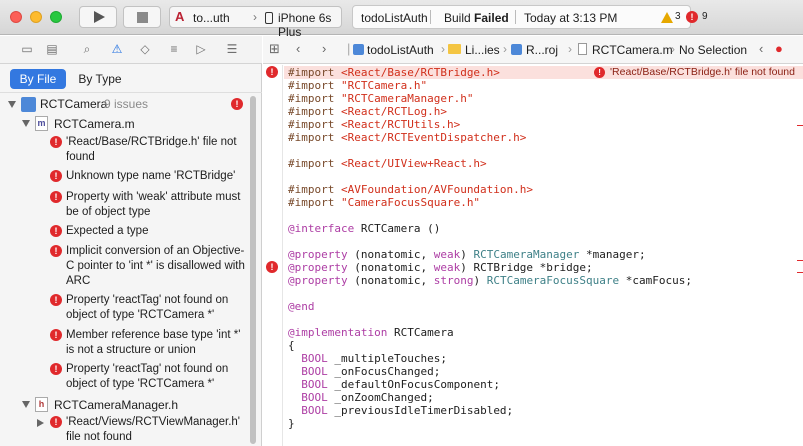 The image size is (803, 446). Describe the element at coordinates (420, 72) in the screenshot. I see `code-token: <React/Base/RCTBridge.h>` at that location.